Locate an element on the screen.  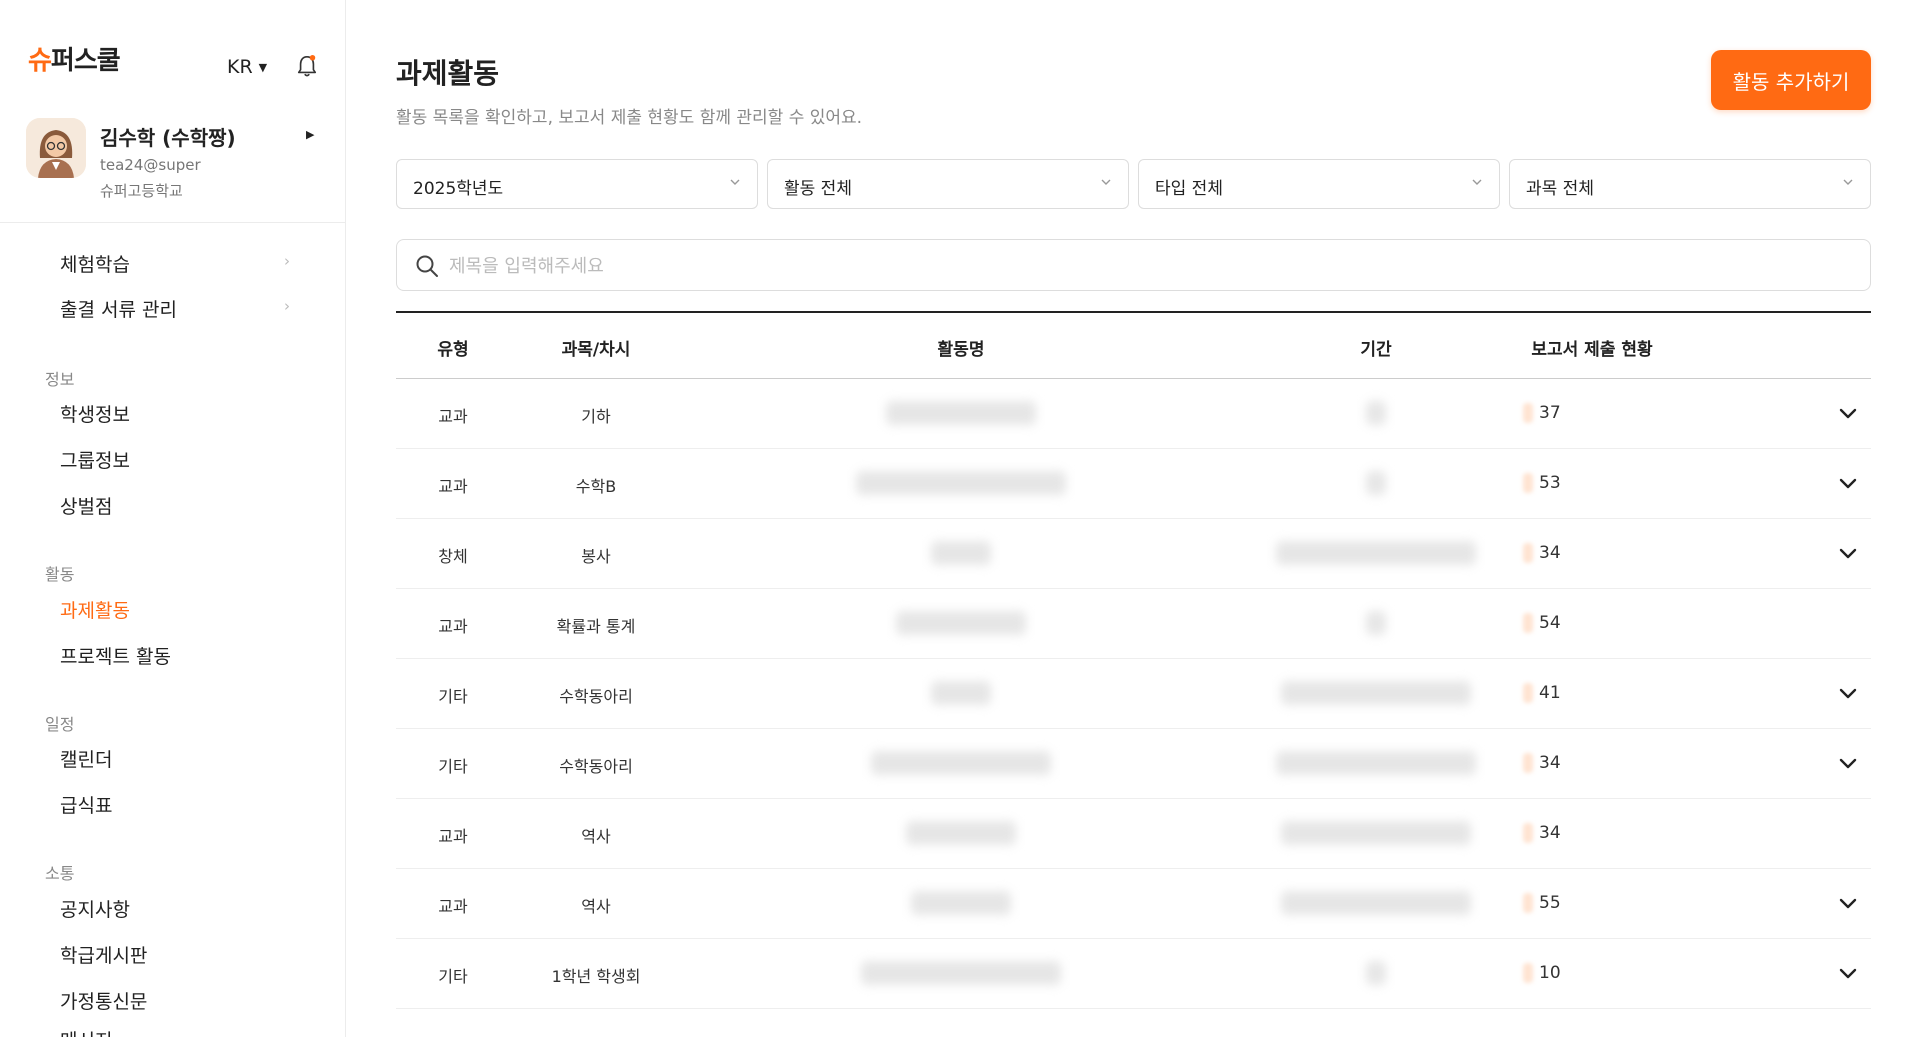
page-subtitle: 활동 목록을 확인하고, 보고서 제출 현황도 함께 관리할 수 있어요. is located at coordinates (629, 118).